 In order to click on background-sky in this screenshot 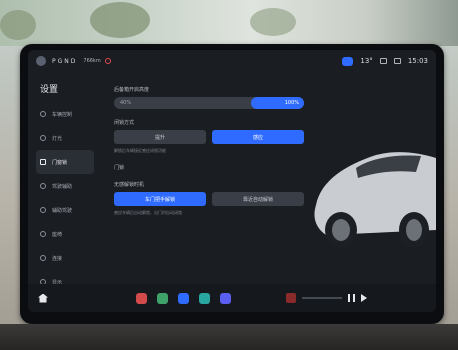, I will do `click(229, 23)`.